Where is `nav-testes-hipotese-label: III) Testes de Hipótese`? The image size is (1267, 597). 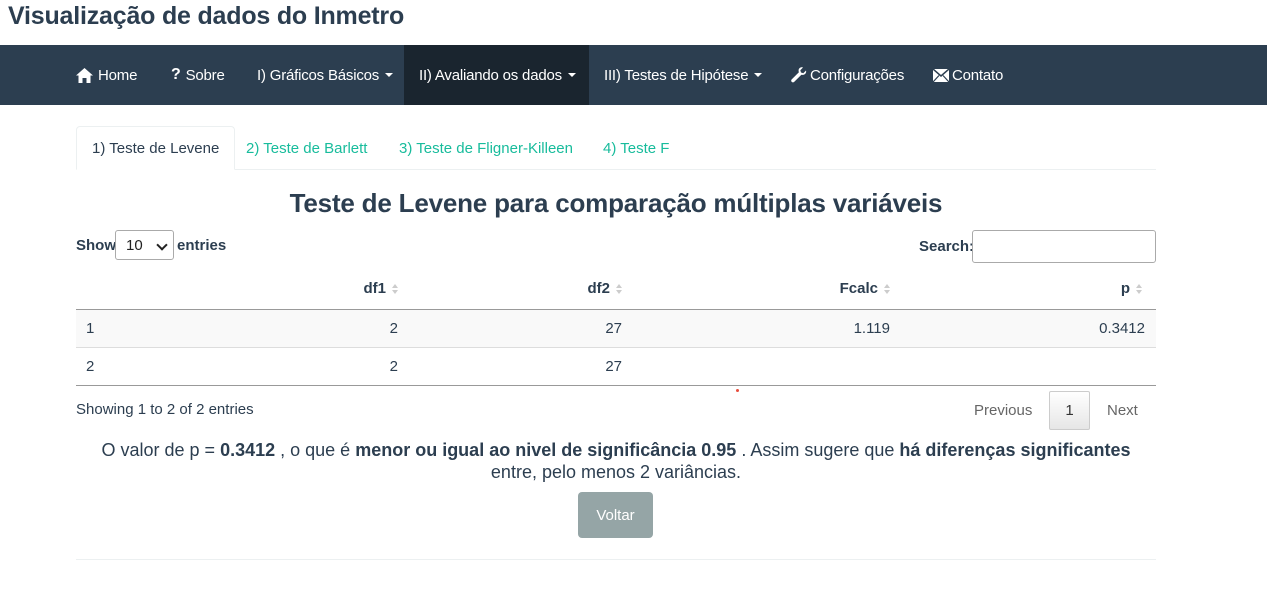
nav-testes-hipotese-label: III) Testes de Hipótese is located at coordinates (676, 75).